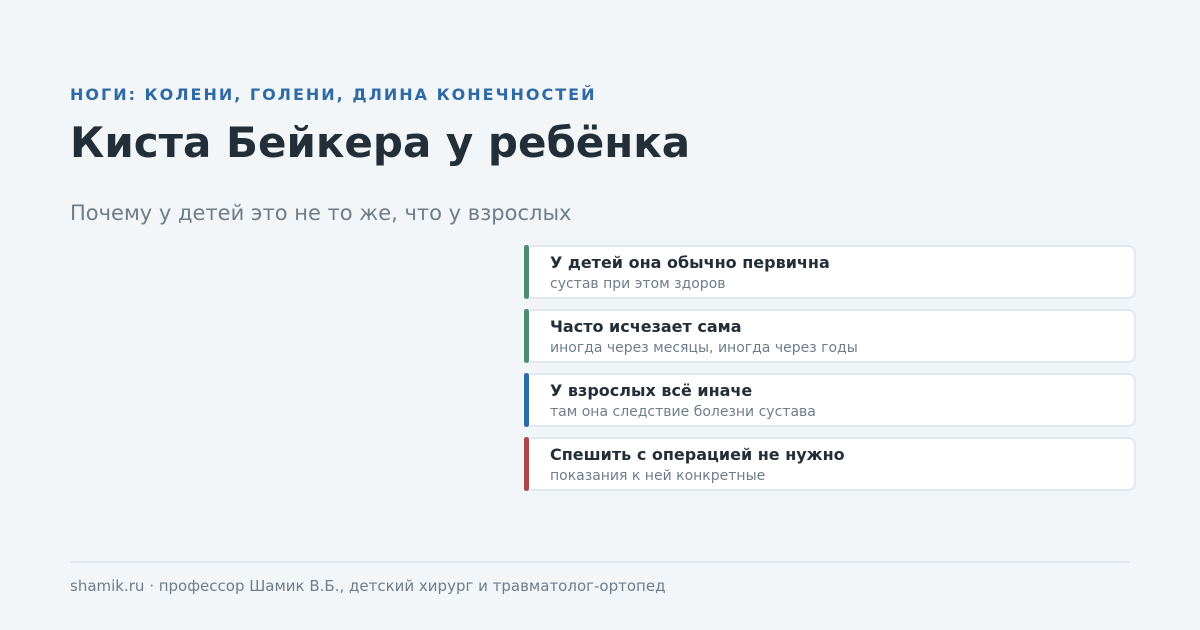 Image resolution: width=1200 pixels, height=630 pixels. What do you see at coordinates (638, 284) in the screenshot?
I see `card-subtitle: сустав при этом здоров` at bounding box center [638, 284].